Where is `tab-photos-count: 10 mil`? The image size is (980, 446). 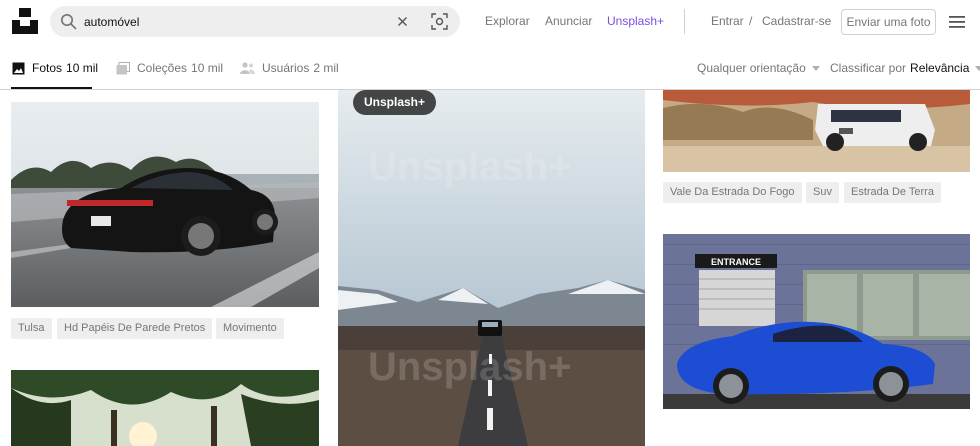 tab-photos-count: 10 mil is located at coordinates (82, 68).